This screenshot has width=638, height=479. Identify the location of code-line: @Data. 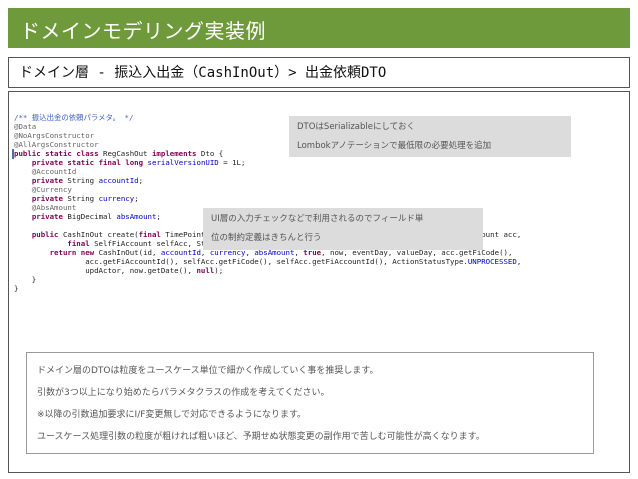
(25, 126).